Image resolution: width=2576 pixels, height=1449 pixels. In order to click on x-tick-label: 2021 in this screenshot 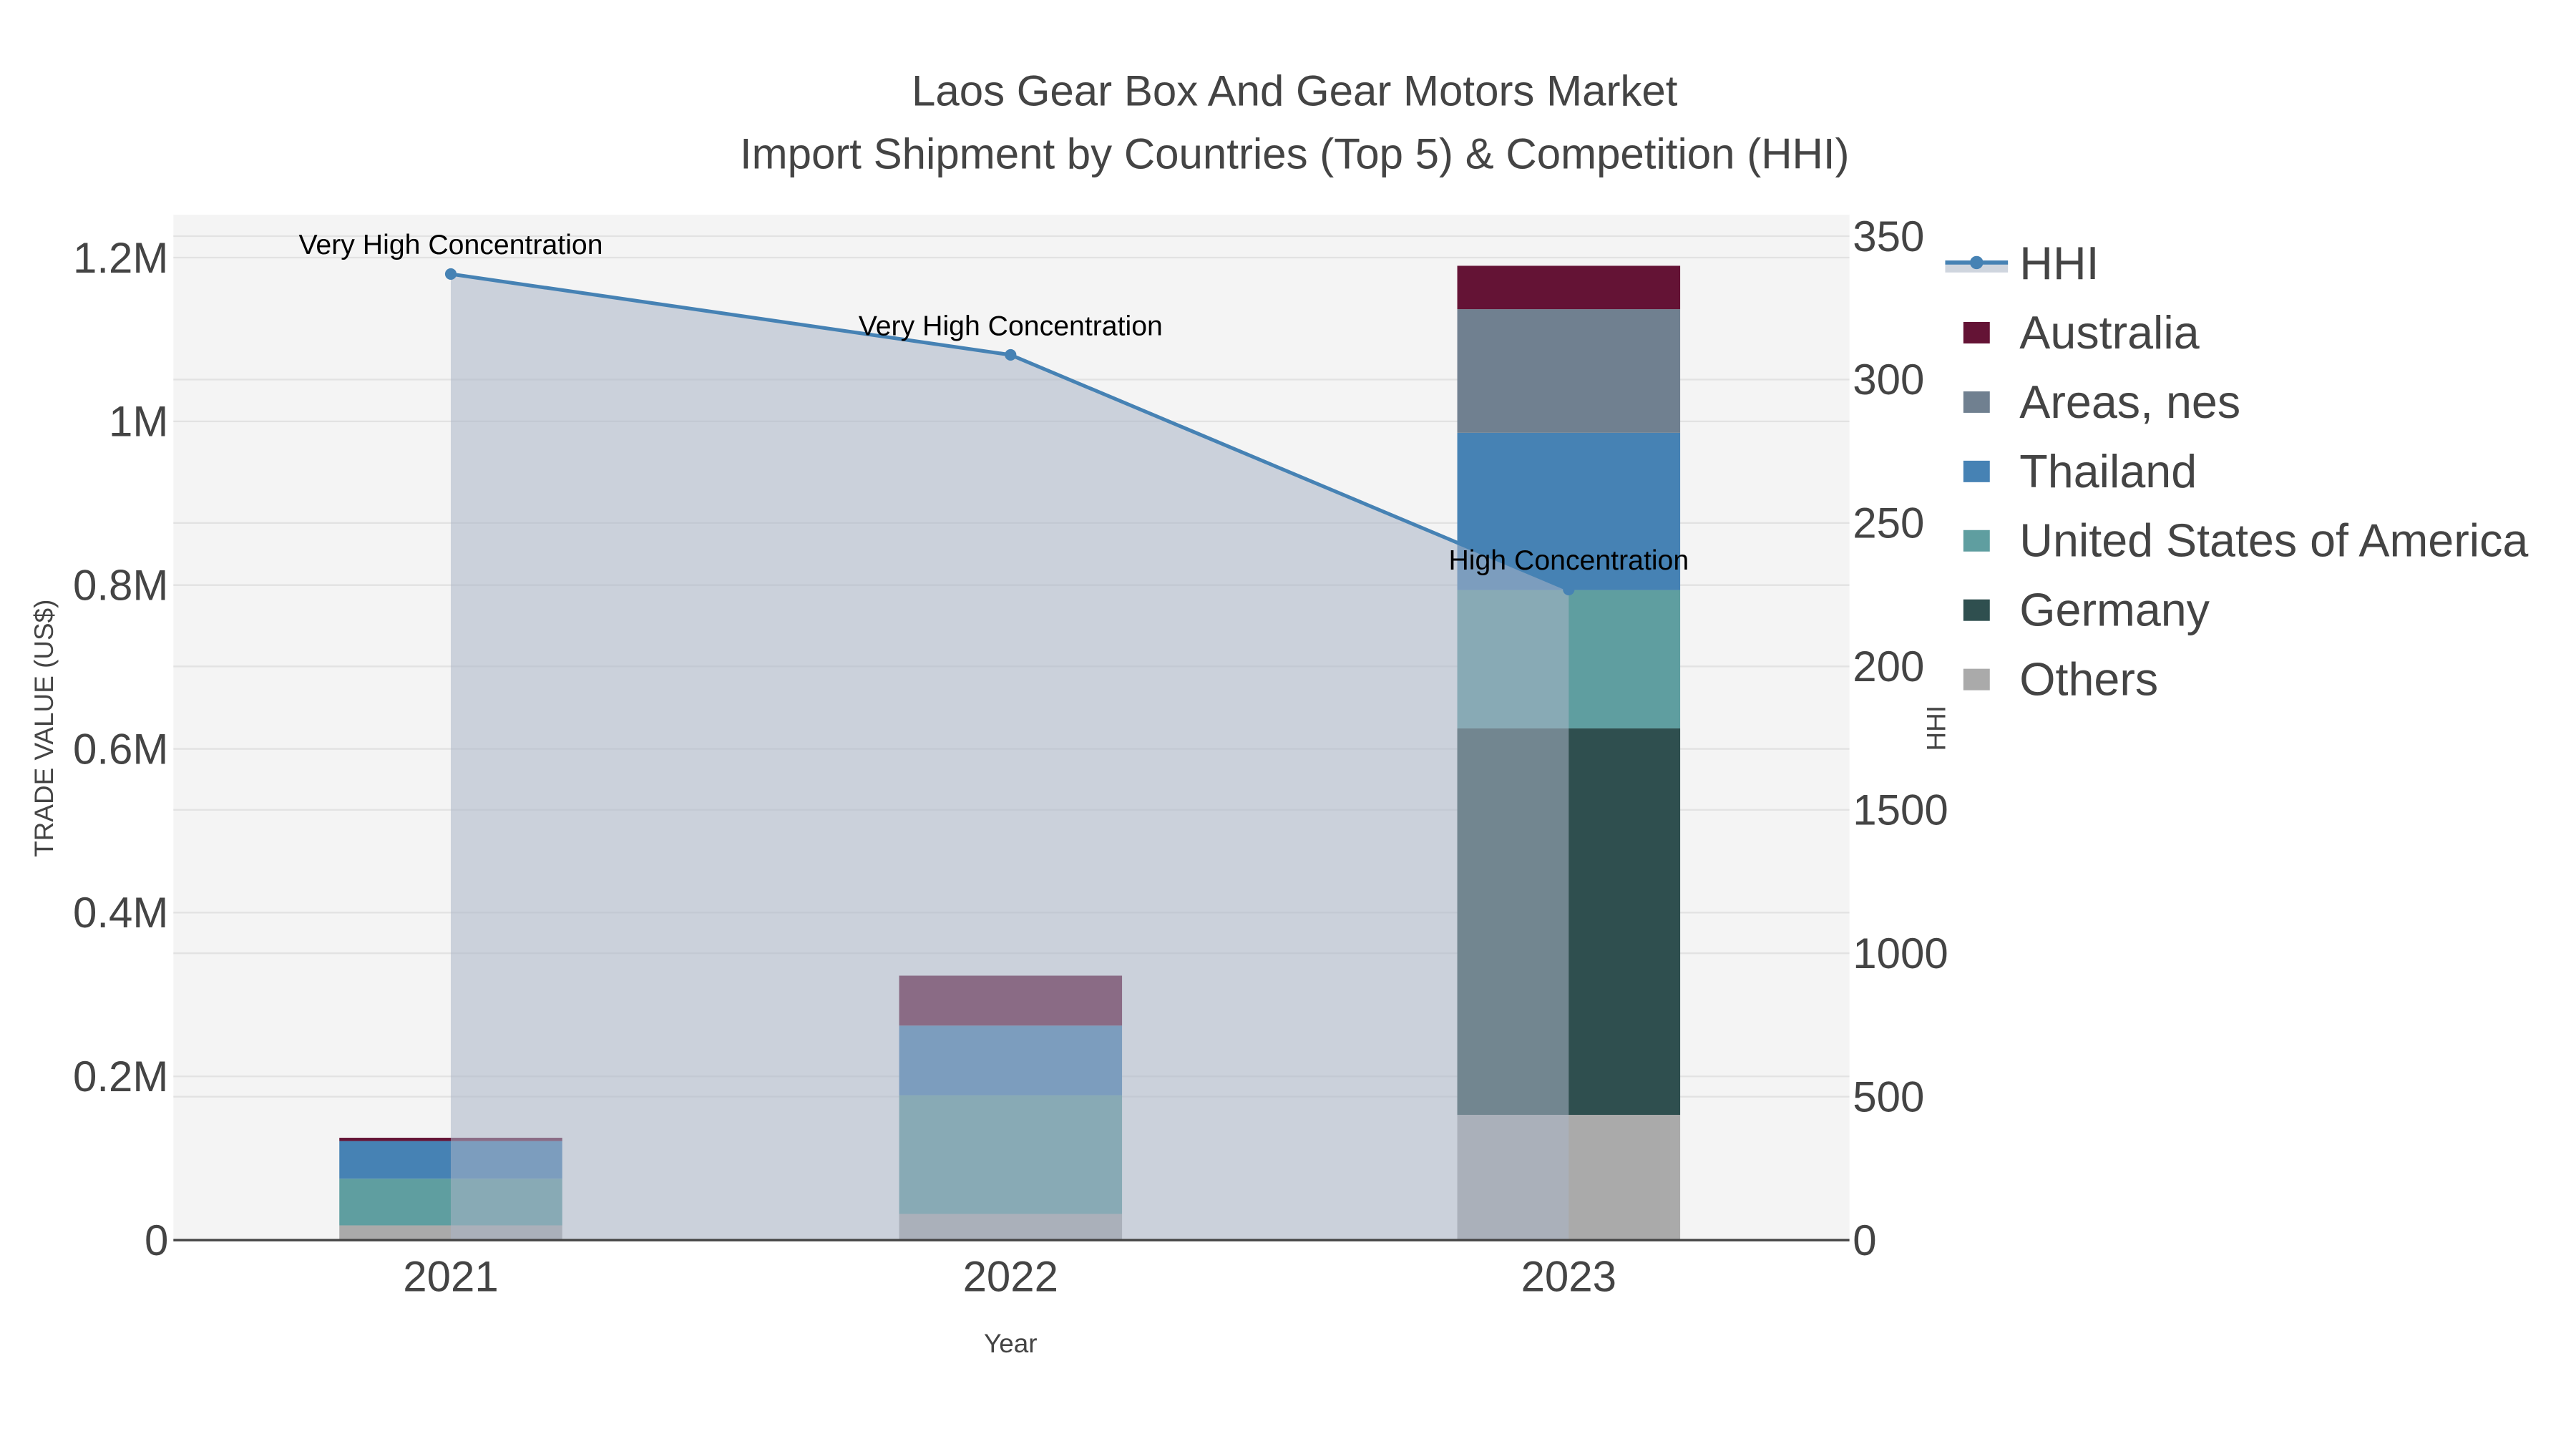, I will do `click(450, 1277)`.